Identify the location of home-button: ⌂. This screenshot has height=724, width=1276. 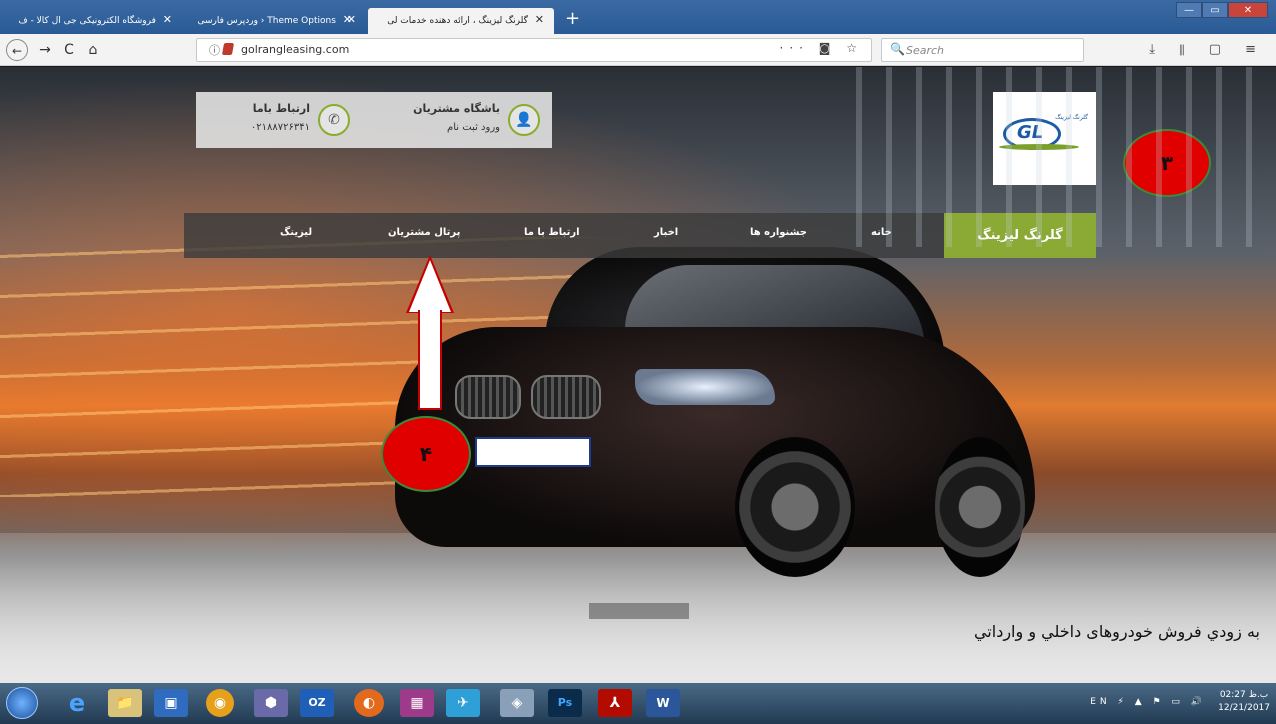
(93, 50).